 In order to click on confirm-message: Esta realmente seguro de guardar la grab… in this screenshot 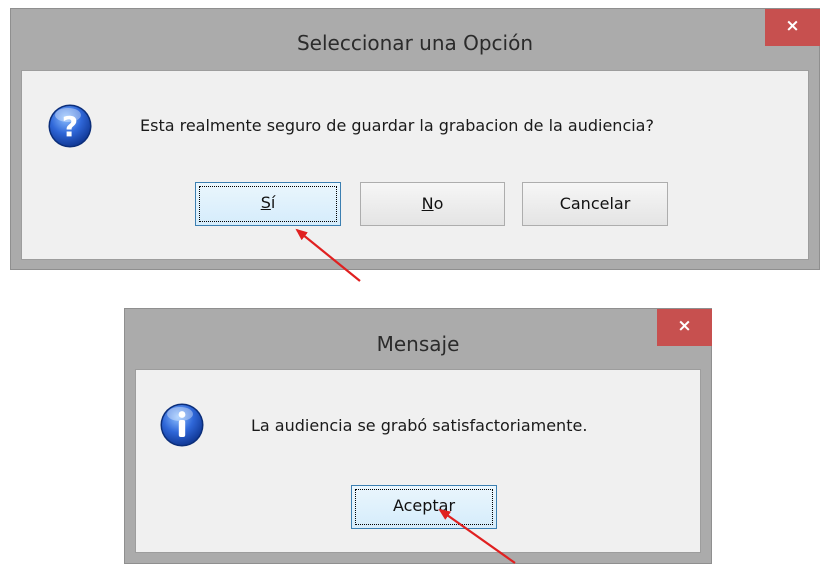, I will do `click(397, 125)`.